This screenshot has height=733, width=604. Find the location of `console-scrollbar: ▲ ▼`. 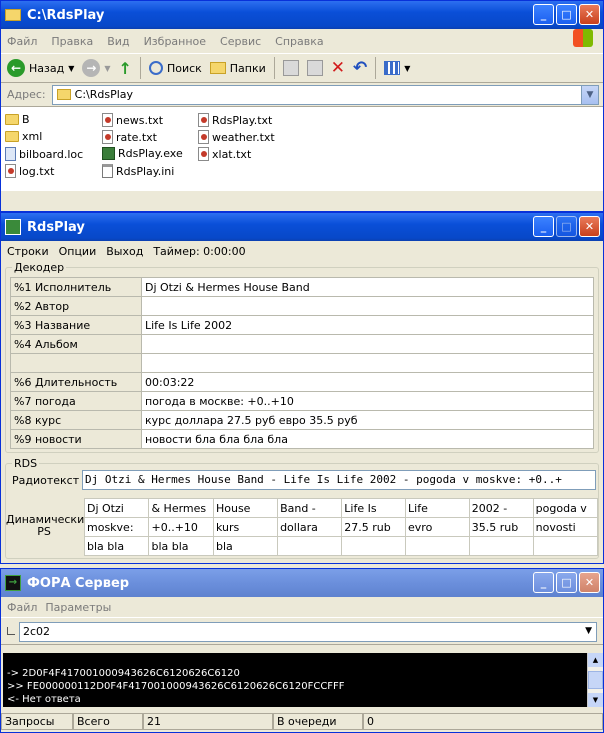

console-scrollbar: ▲ ▼ is located at coordinates (595, 680).